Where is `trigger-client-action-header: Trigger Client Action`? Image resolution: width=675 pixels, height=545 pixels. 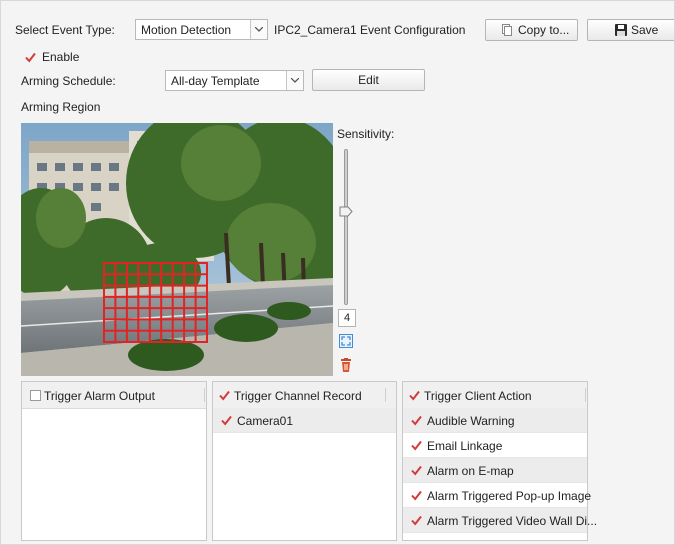 trigger-client-action-header: Trigger Client Action is located at coordinates (495, 395).